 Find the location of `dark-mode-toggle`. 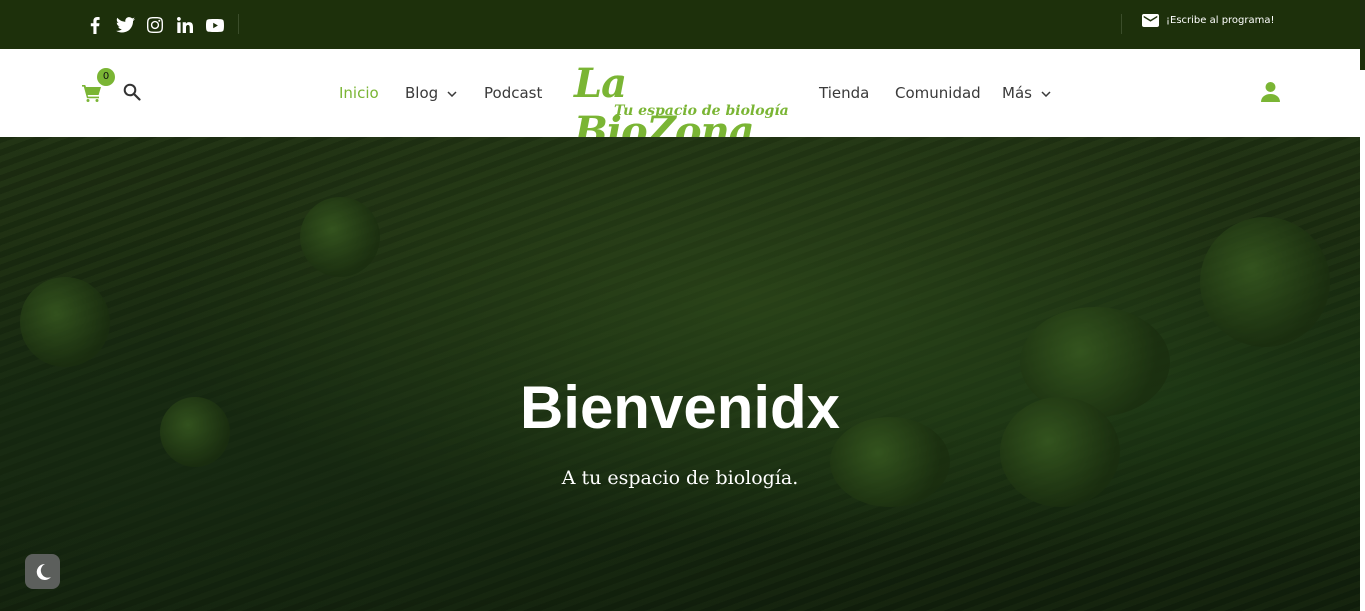

dark-mode-toggle is located at coordinates (42, 571).